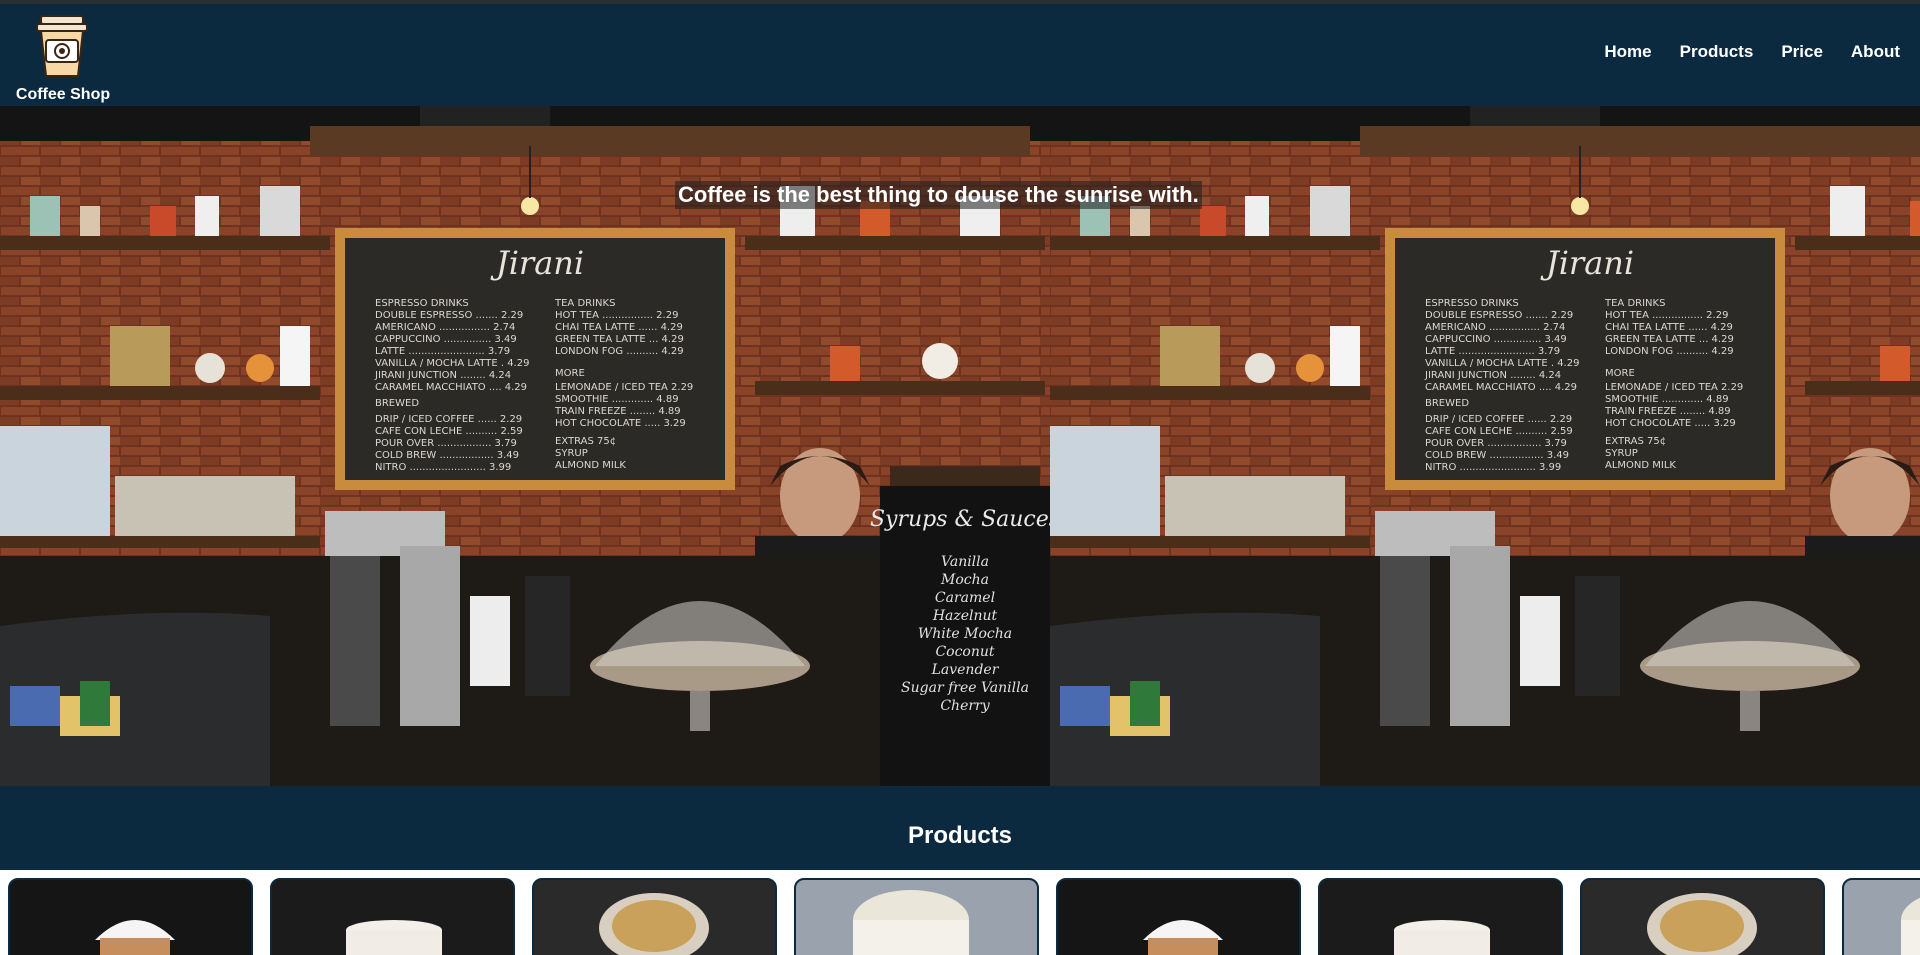  I want to click on brand-logo: Coffee Shop, so click(71, 60).